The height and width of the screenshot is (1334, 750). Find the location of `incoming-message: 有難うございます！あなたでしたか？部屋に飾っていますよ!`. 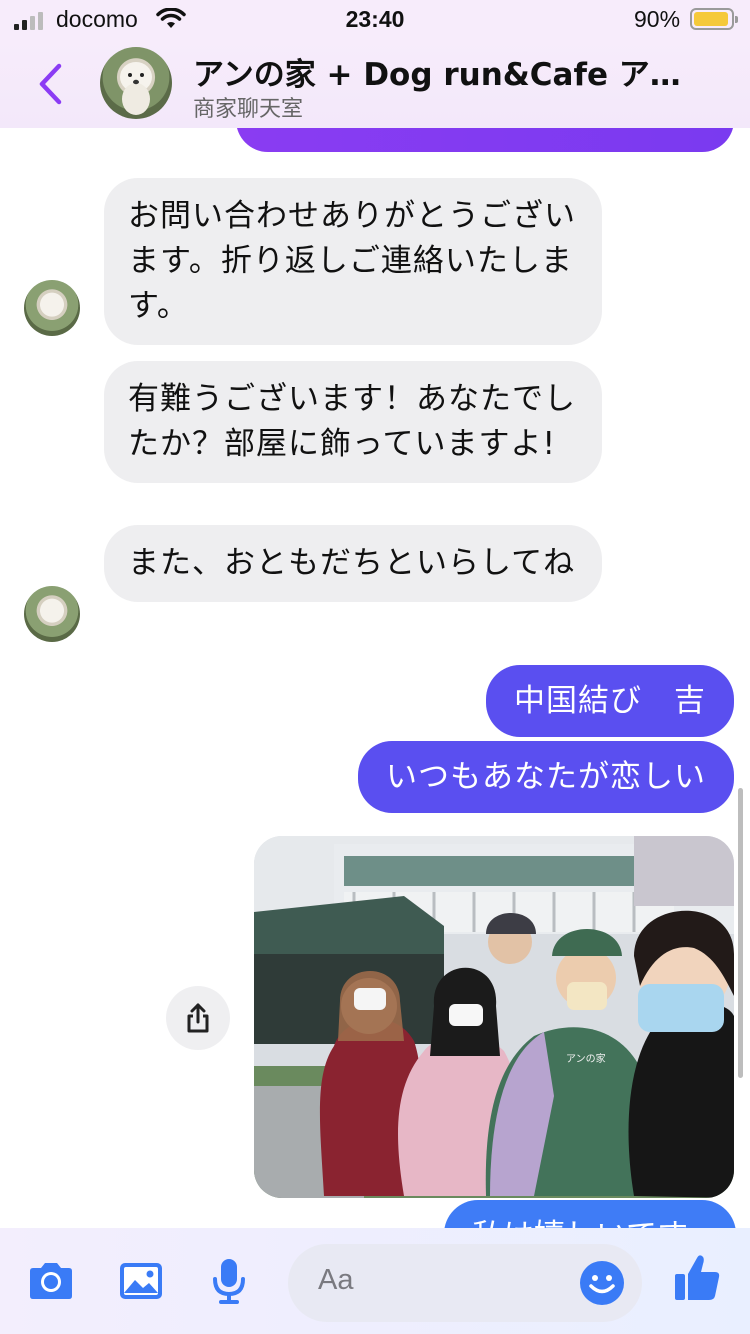

incoming-message: 有難うございます！あなたでしたか？部屋に飾っていますよ! is located at coordinates (353, 422).